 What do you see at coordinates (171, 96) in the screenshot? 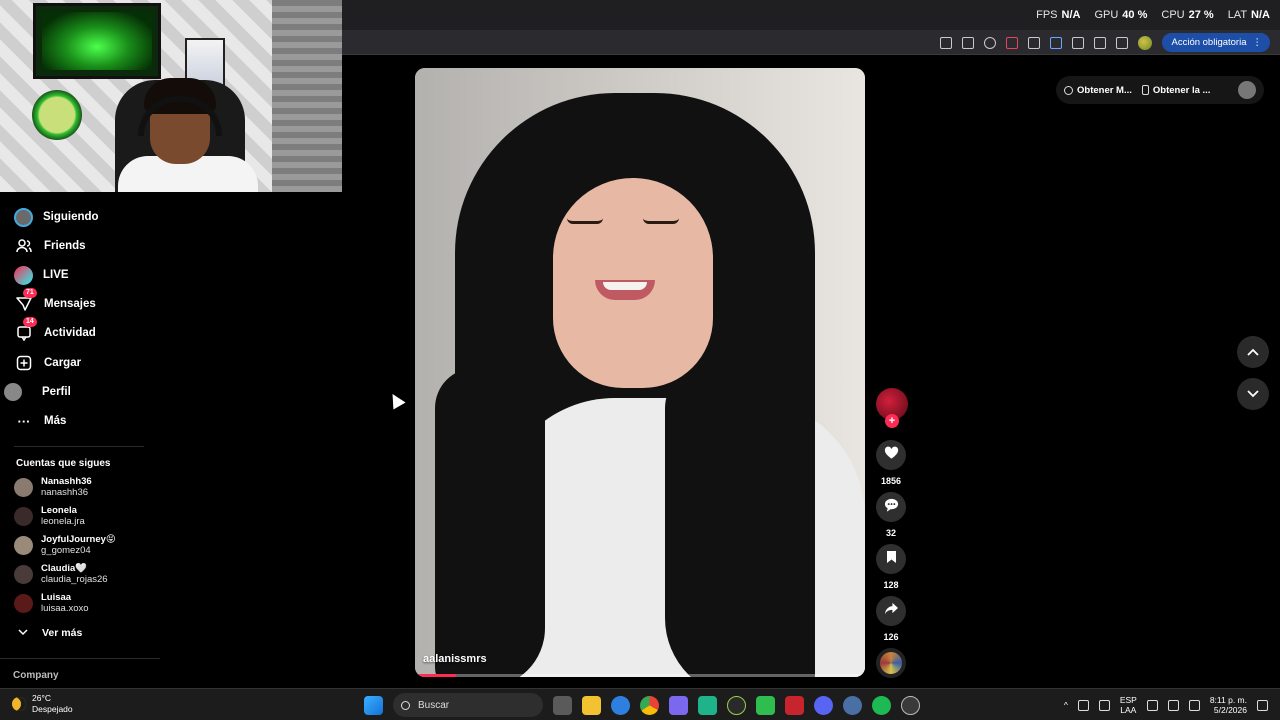
I see `webcam-overlay` at bounding box center [171, 96].